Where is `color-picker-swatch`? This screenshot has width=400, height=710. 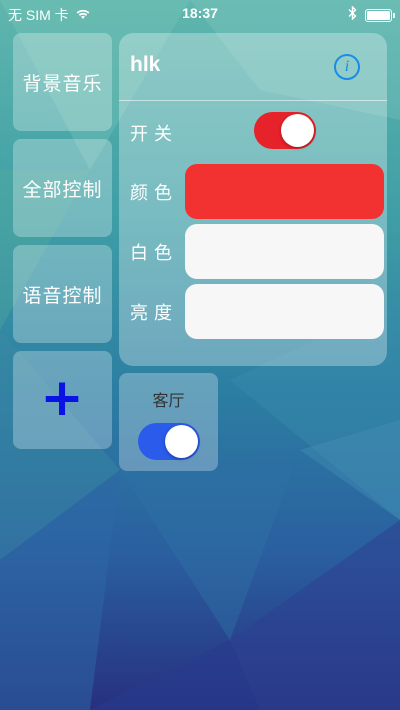 color-picker-swatch is located at coordinates (284, 191).